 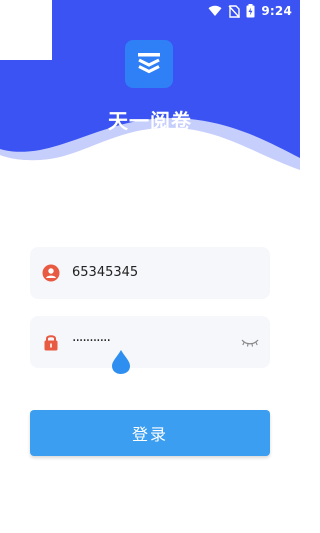 What do you see at coordinates (150, 11) in the screenshot?
I see `status-bar: 9:24` at bounding box center [150, 11].